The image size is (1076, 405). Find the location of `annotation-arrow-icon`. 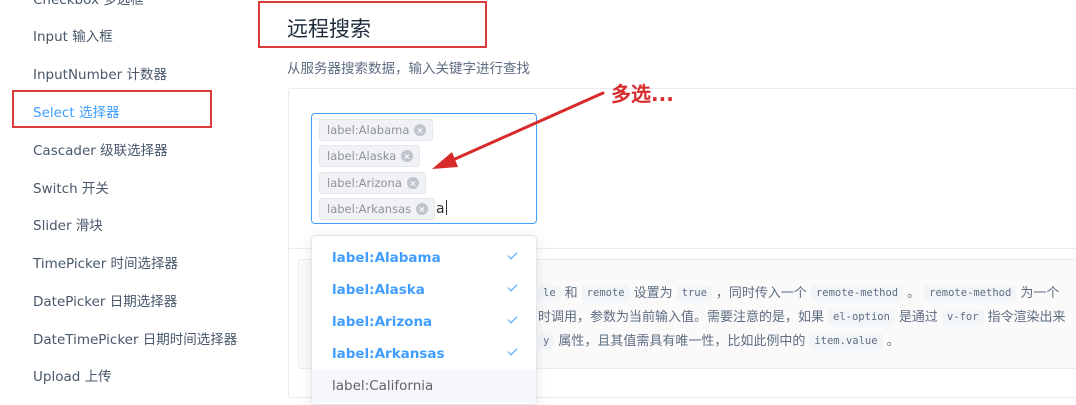

annotation-arrow-icon is located at coordinates (518, 130).